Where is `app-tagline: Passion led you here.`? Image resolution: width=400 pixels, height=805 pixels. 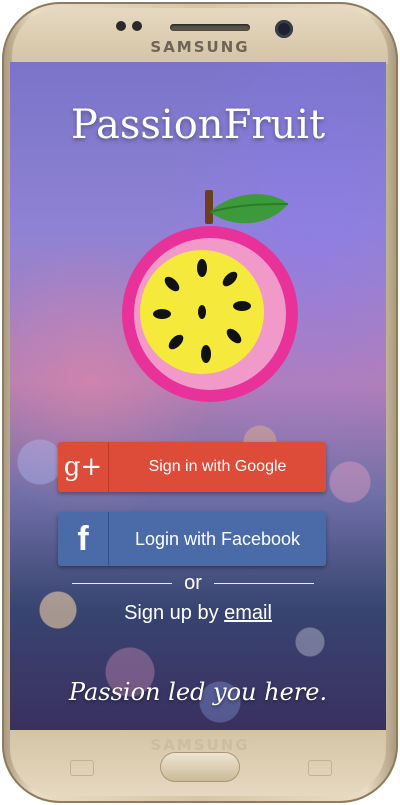
app-tagline: Passion led you here. is located at coordinates (198, 692).